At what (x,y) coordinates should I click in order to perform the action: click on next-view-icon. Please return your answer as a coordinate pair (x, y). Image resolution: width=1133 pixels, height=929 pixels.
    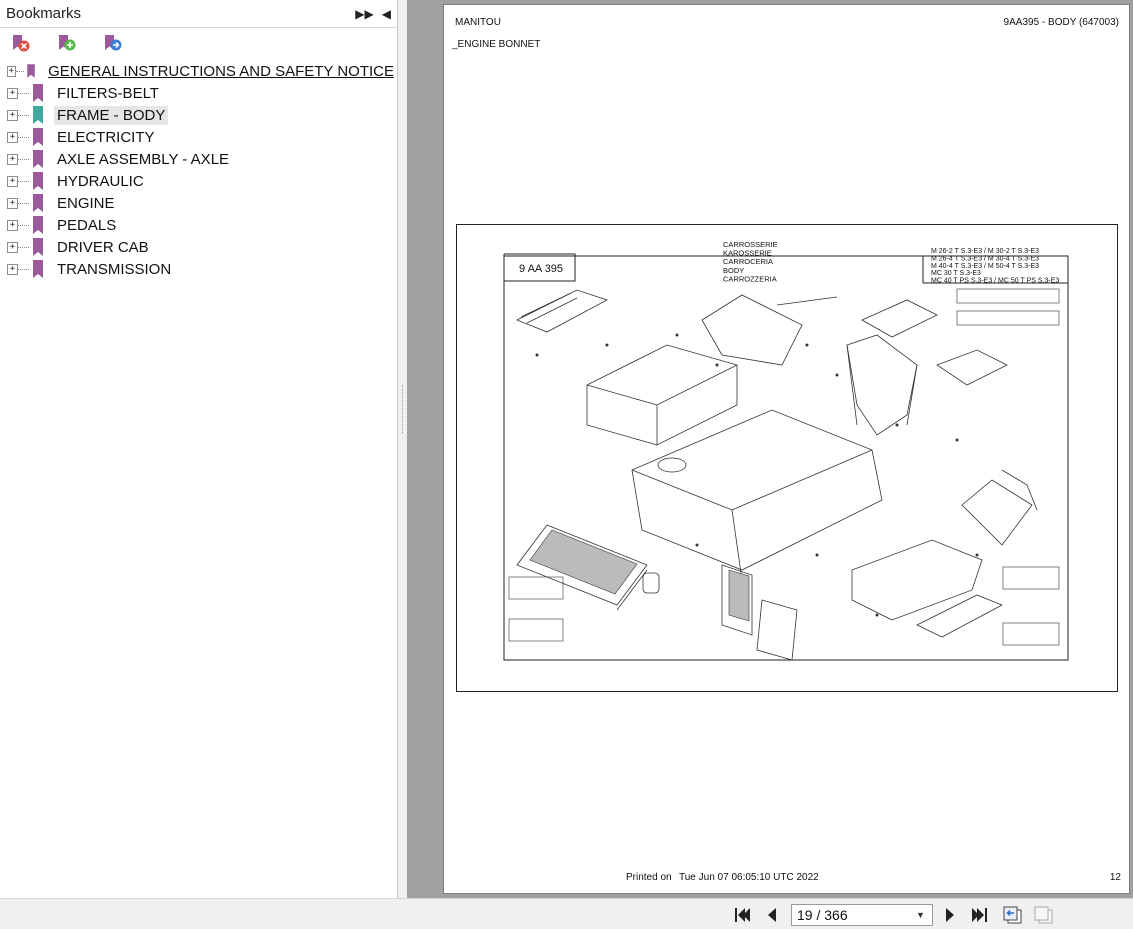
    Looking at the image, I should click on (1043, 915).